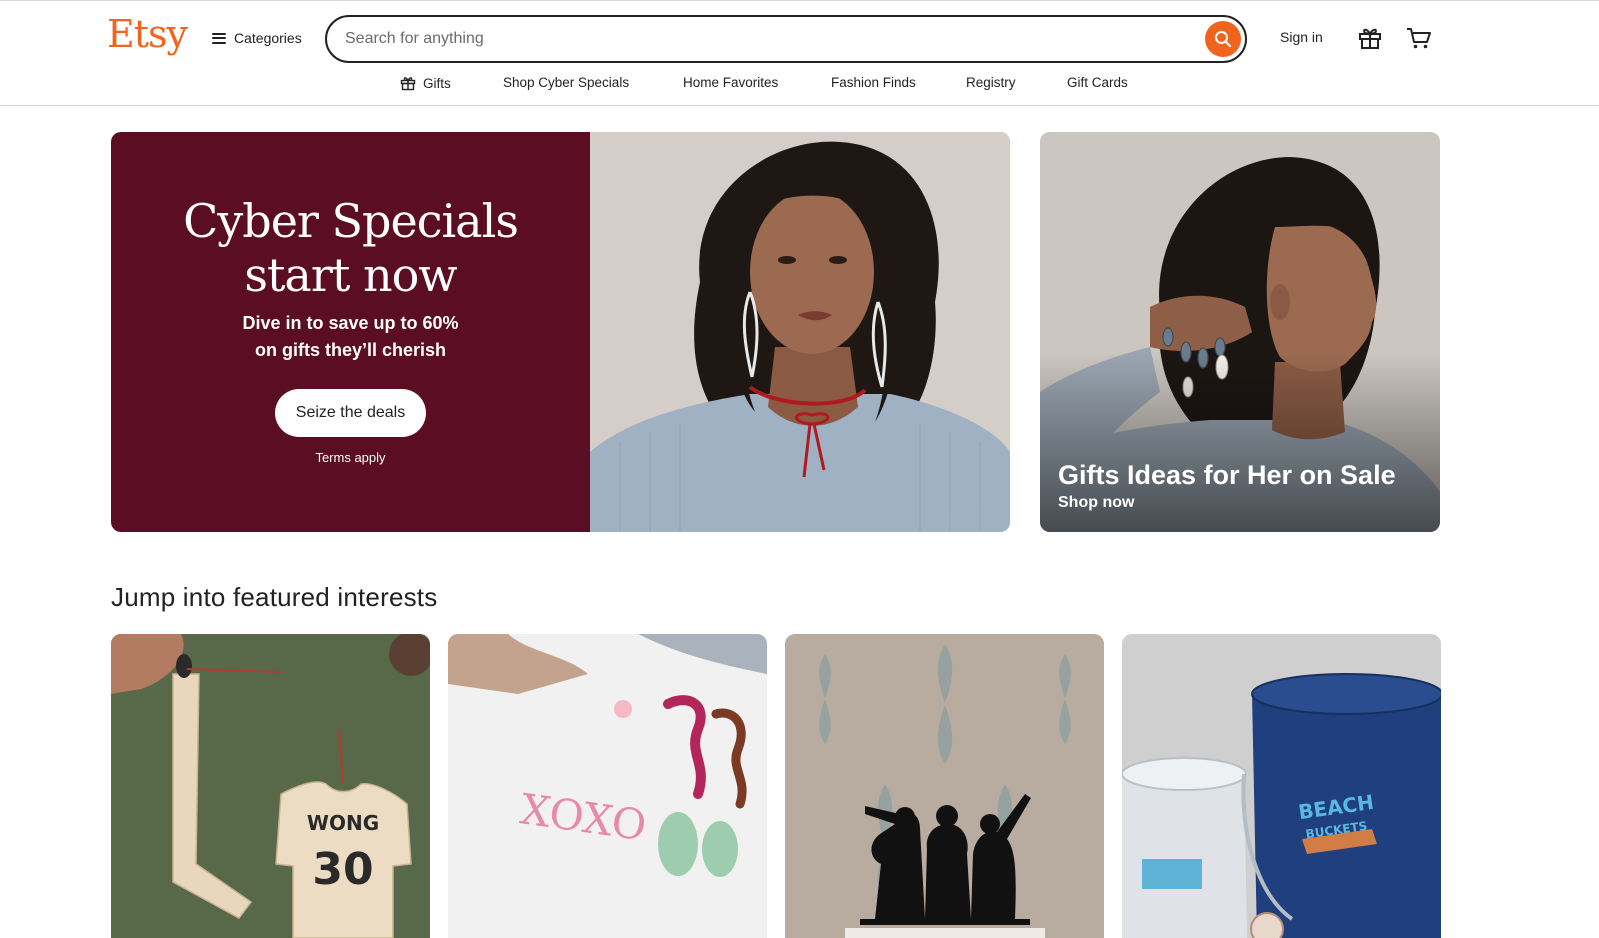 Image resolution: width=1599 pixels, height=938 pixels. What do you see at coordinates (350, 323) in the screenshot?
I see `hero-subtitle-line: Dive in to save up to 60%` at bounding box center [350, 323].